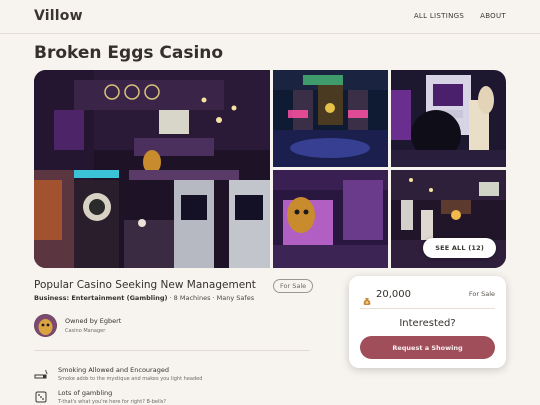  I want to click on owner-name: Owned by Egbert, so click(93, 321).